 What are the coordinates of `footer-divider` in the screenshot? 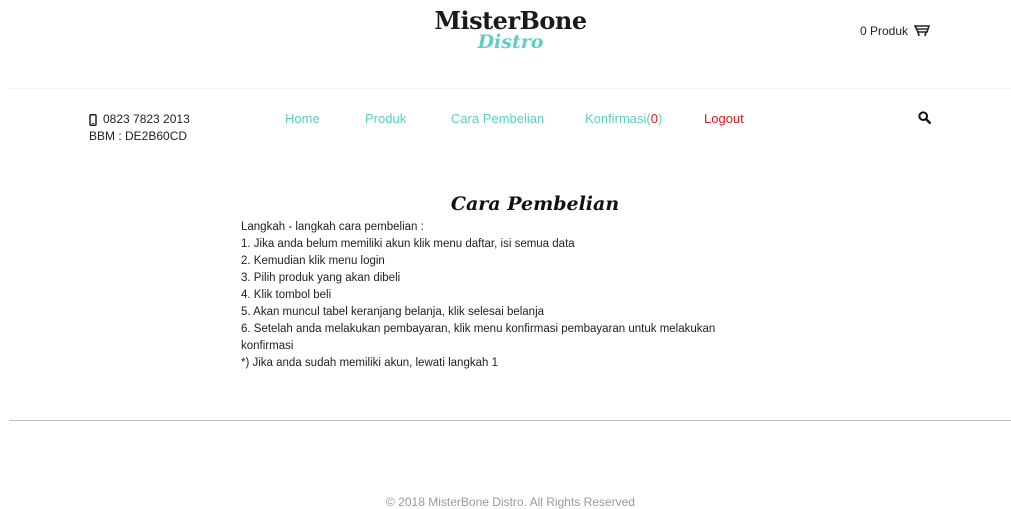 It's located at (510, 420).